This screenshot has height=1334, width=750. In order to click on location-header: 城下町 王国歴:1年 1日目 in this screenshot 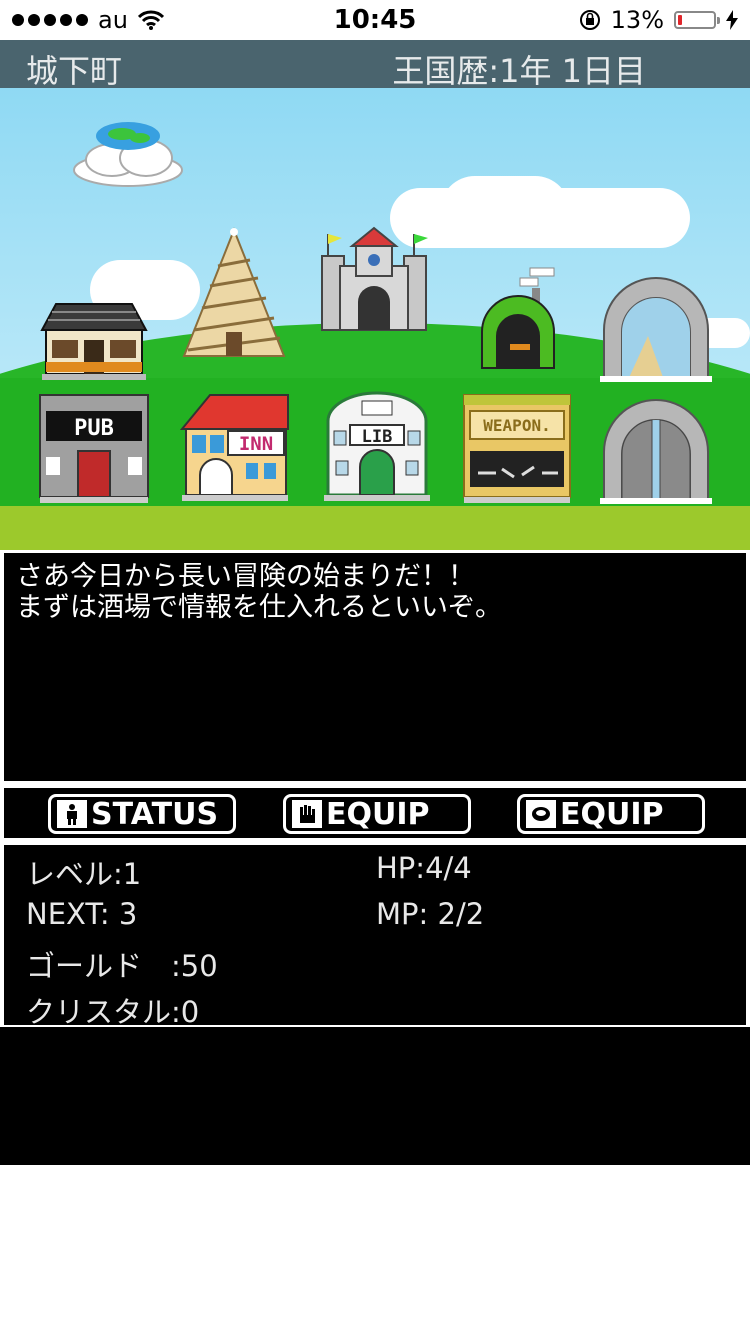, I will do `click(375, 65)`.